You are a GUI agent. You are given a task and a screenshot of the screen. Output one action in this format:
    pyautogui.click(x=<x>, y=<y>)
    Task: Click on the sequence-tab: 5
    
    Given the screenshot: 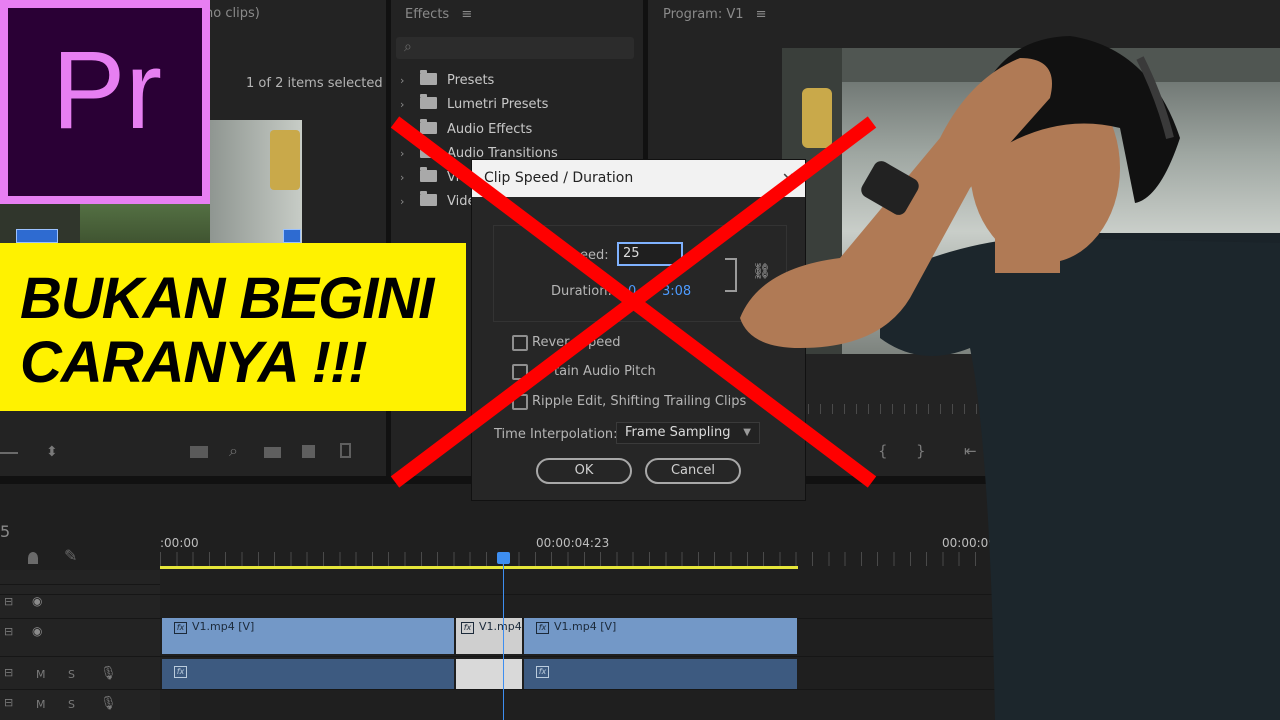 What is the action you would take?
    pyautogui.click(x=5, y=531)
    